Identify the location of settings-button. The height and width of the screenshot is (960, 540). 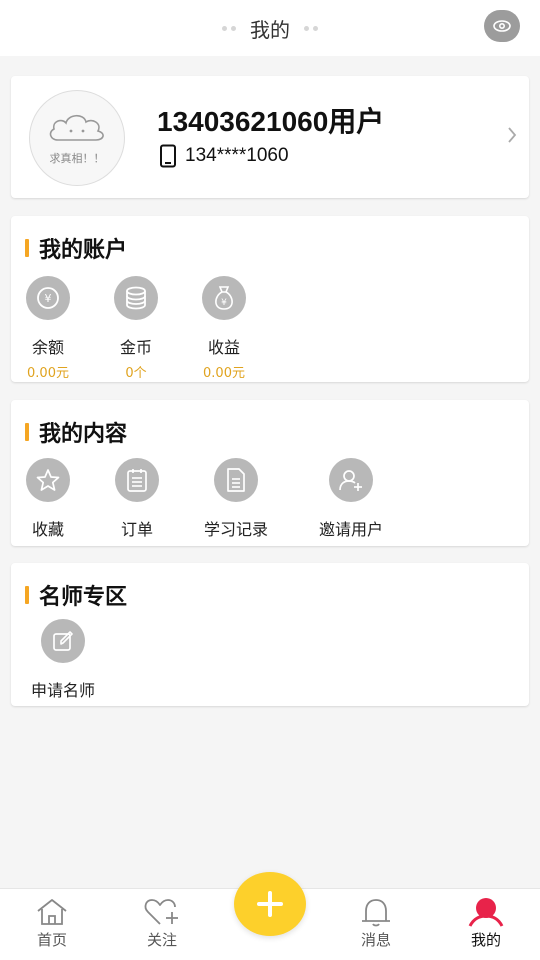
(502, 26).